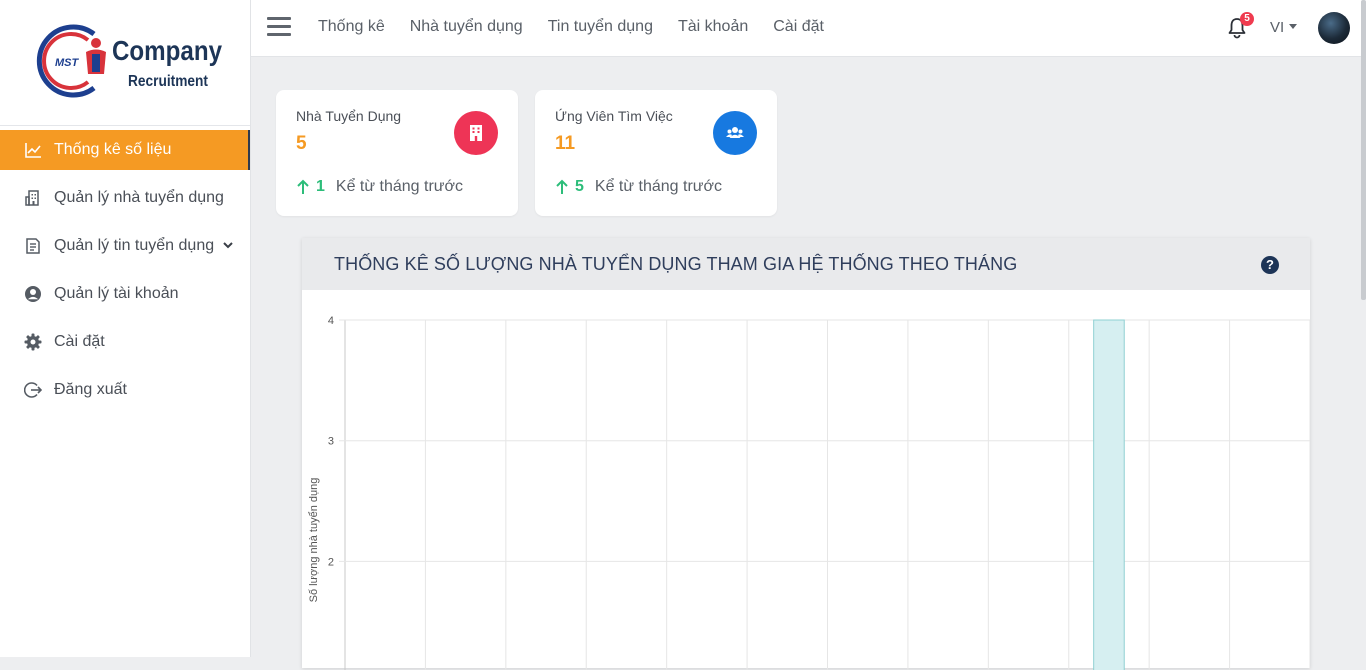 The image size is (1366, 670). I want to click on logout-icon, so click(33, 390).